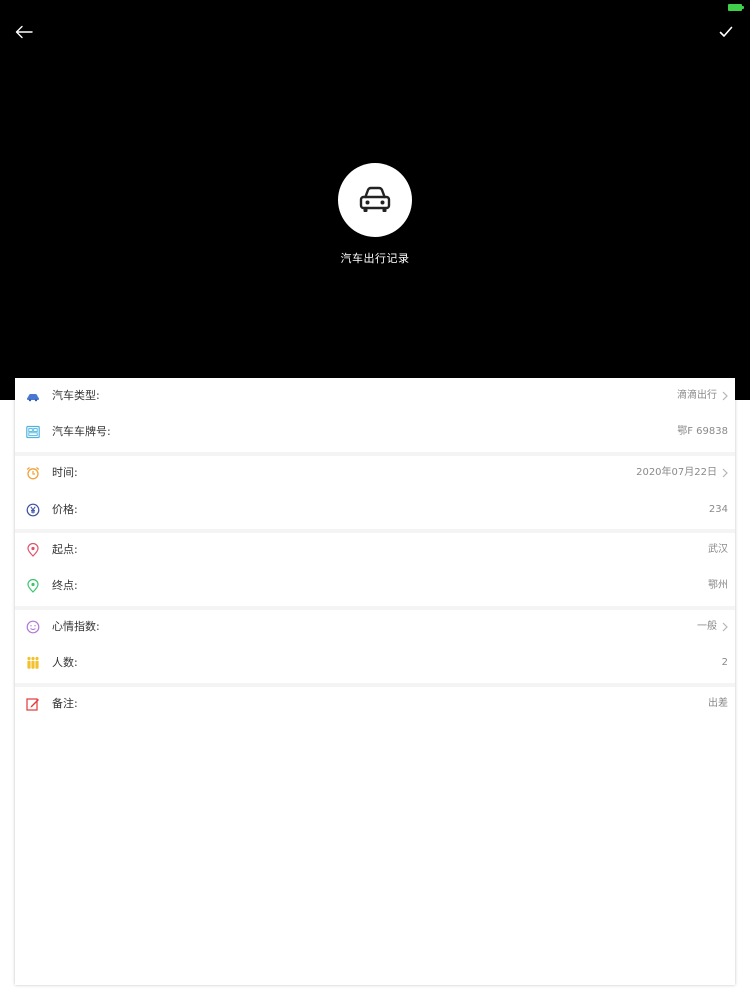 The height and width of the screenshot is (1000, 750). What do you see at coordinates (76, 395) in the screenshot?
I see `field-label: 汽车类型:` at bounding box center [76, 395].